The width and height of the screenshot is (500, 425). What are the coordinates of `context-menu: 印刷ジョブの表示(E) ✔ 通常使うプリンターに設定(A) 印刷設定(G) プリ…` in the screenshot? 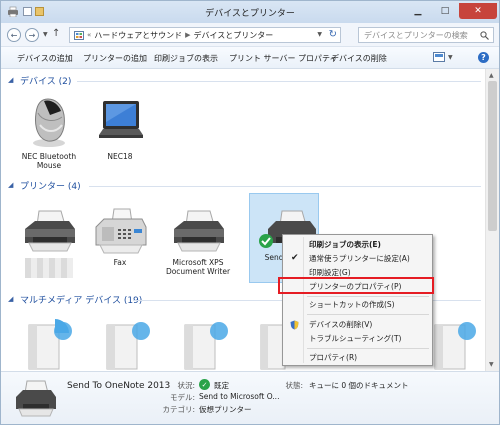 It's located at (357, 300).